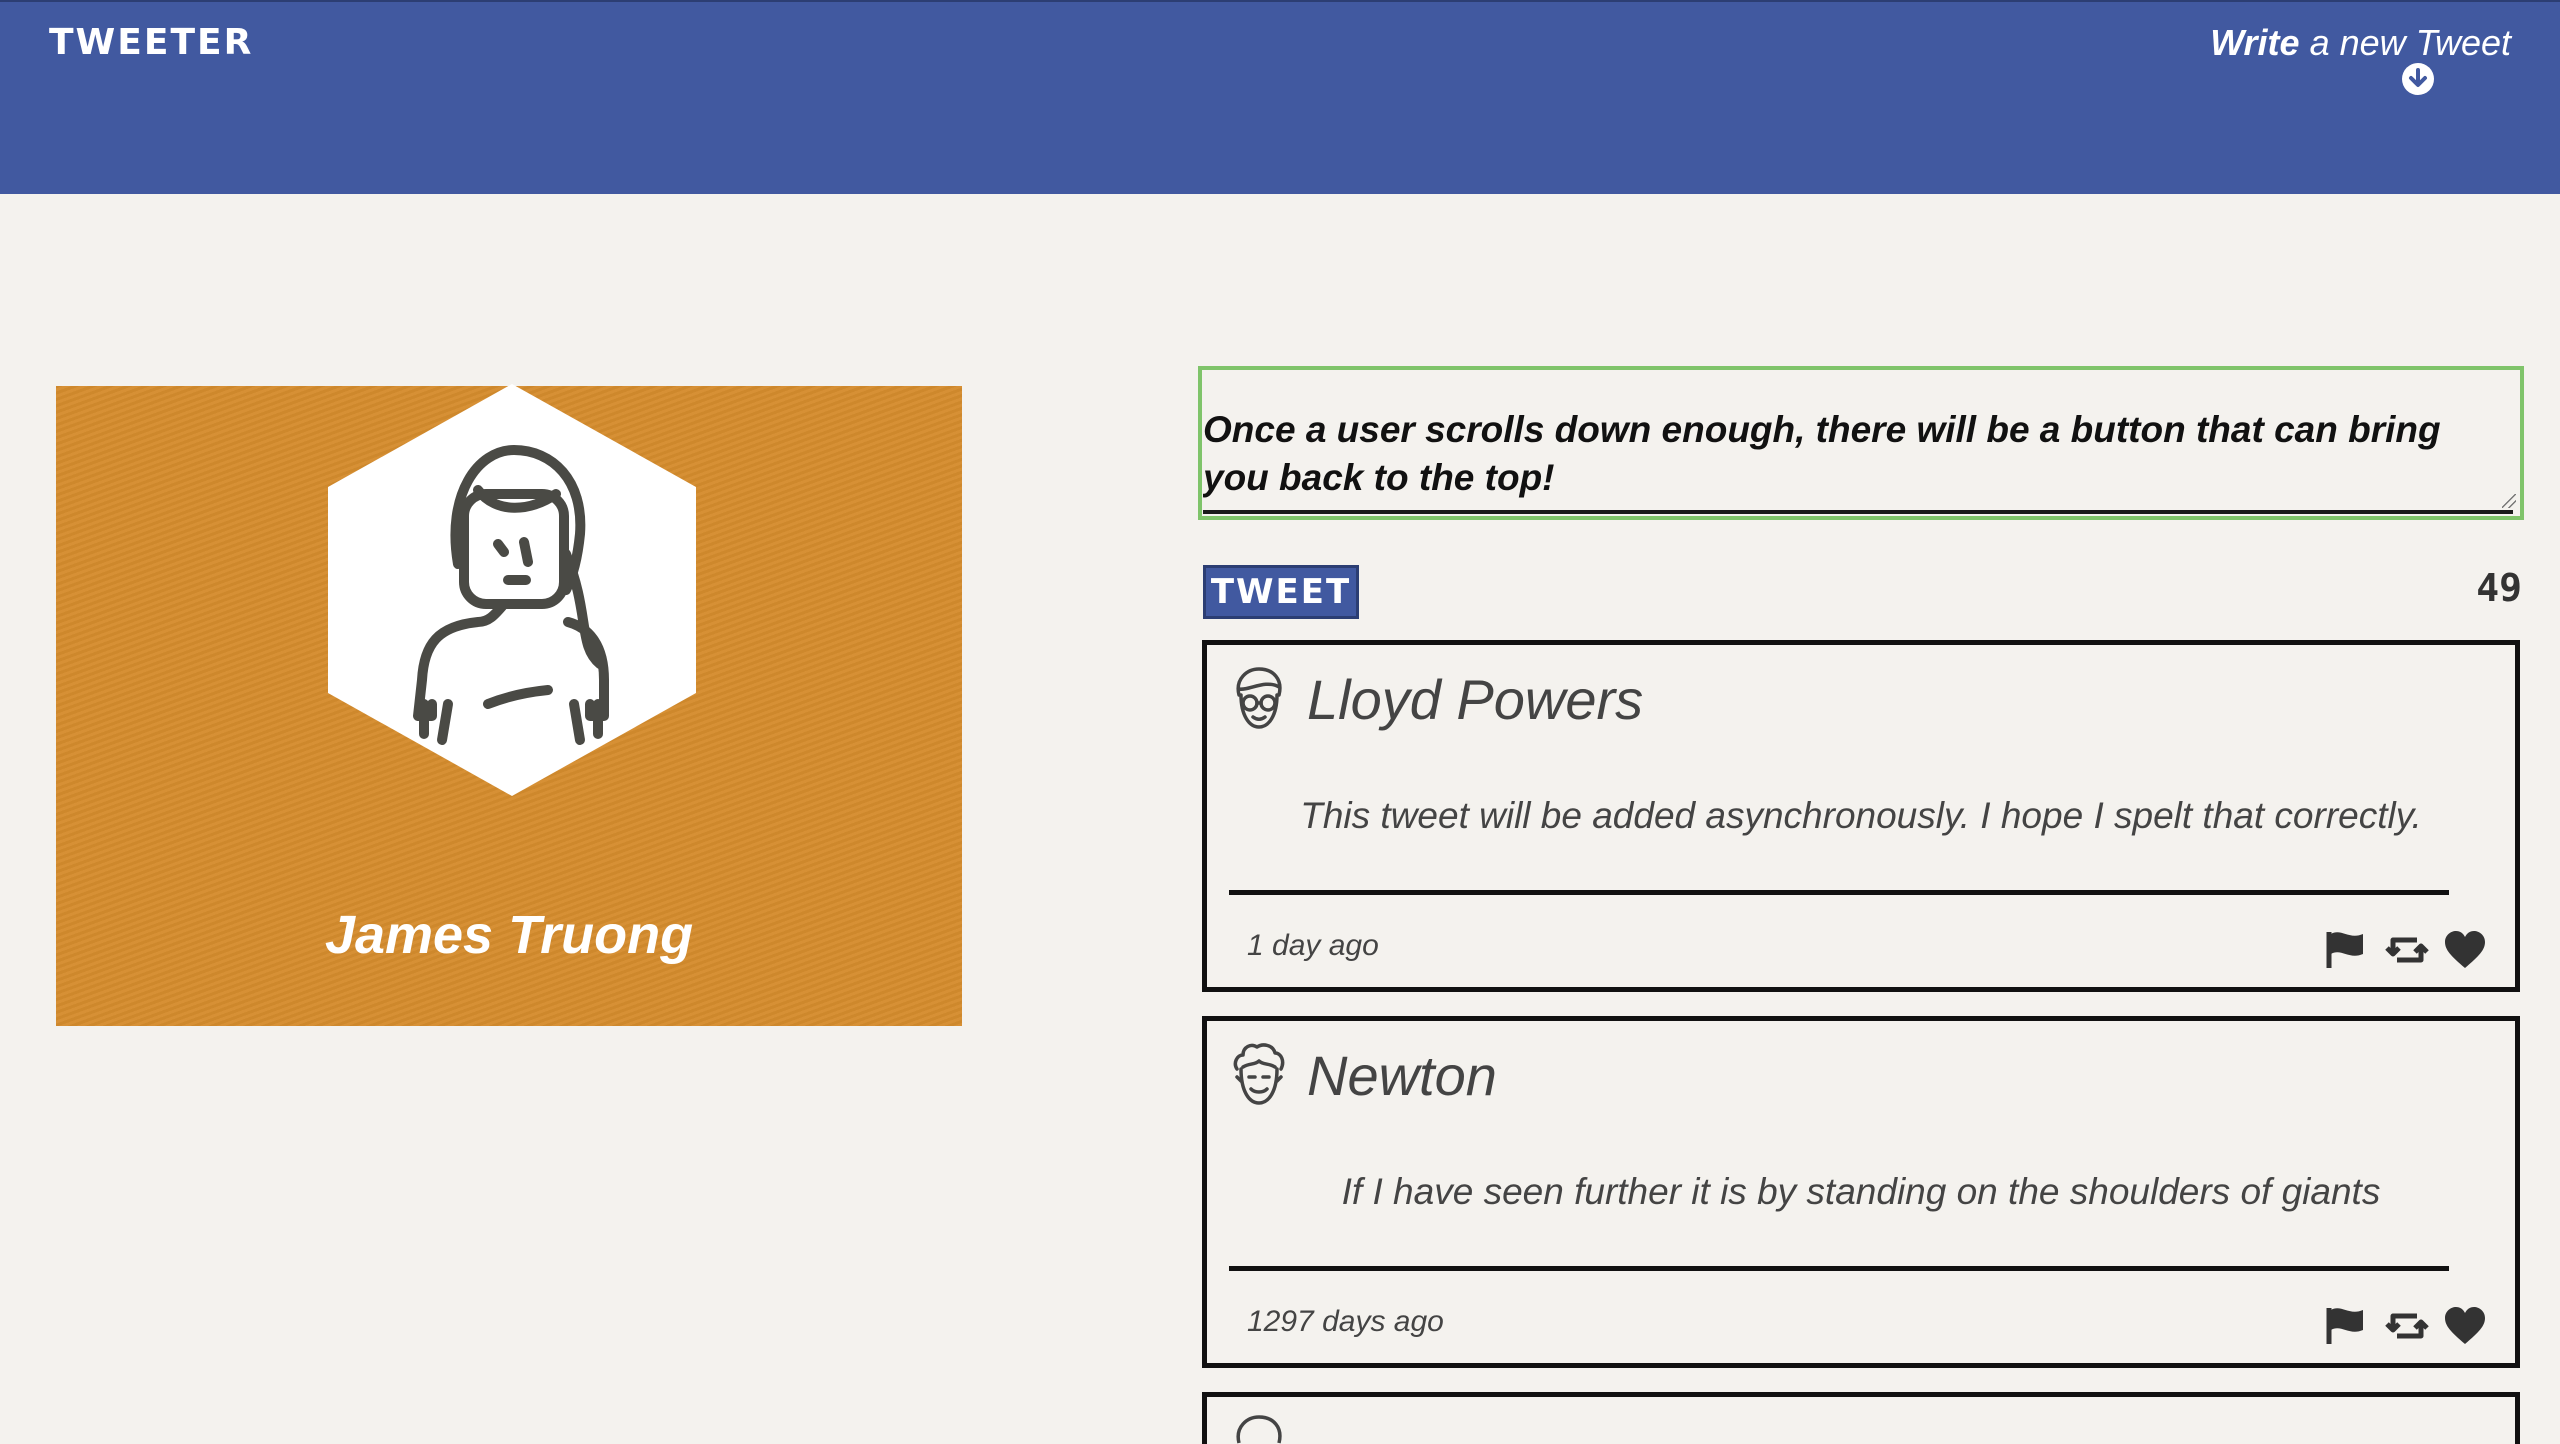 This screenshot has width=2560, height=1444. Describe the element at coordinates (1259, 1429) in the screenshot. I see `avatar-icon` at that location.